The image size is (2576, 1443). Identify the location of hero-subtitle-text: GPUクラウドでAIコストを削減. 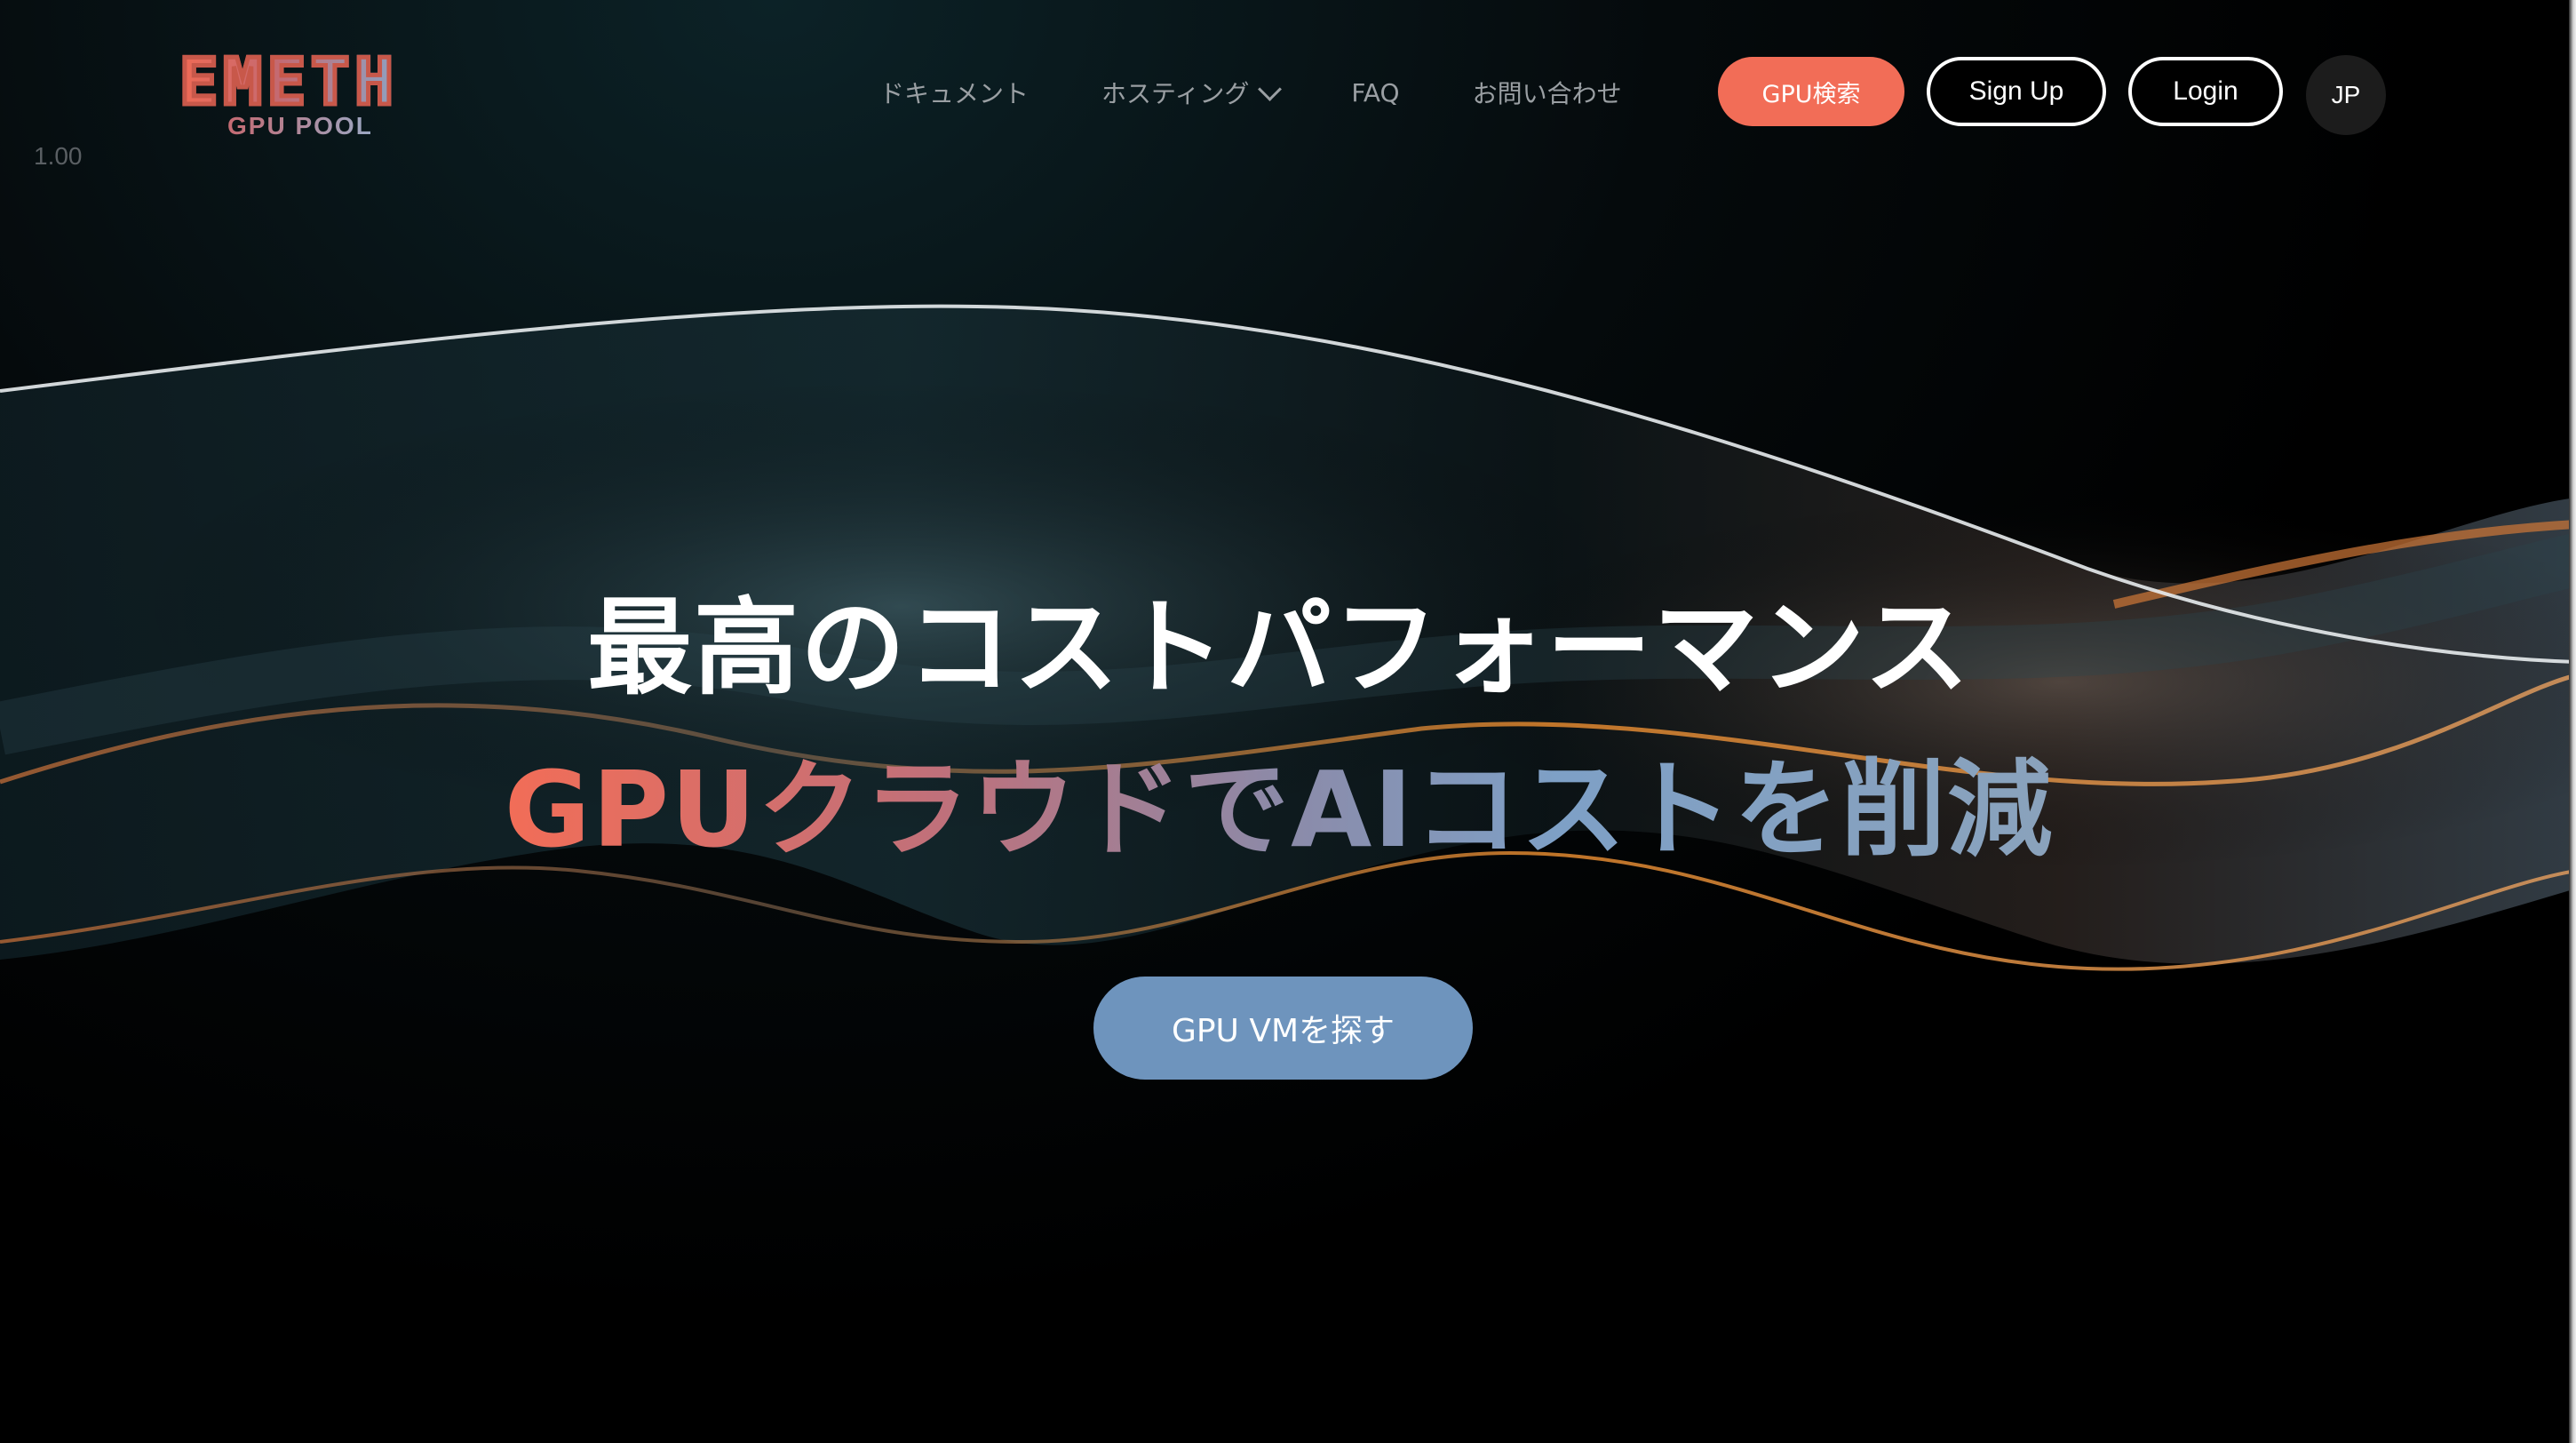
(1279, 809).